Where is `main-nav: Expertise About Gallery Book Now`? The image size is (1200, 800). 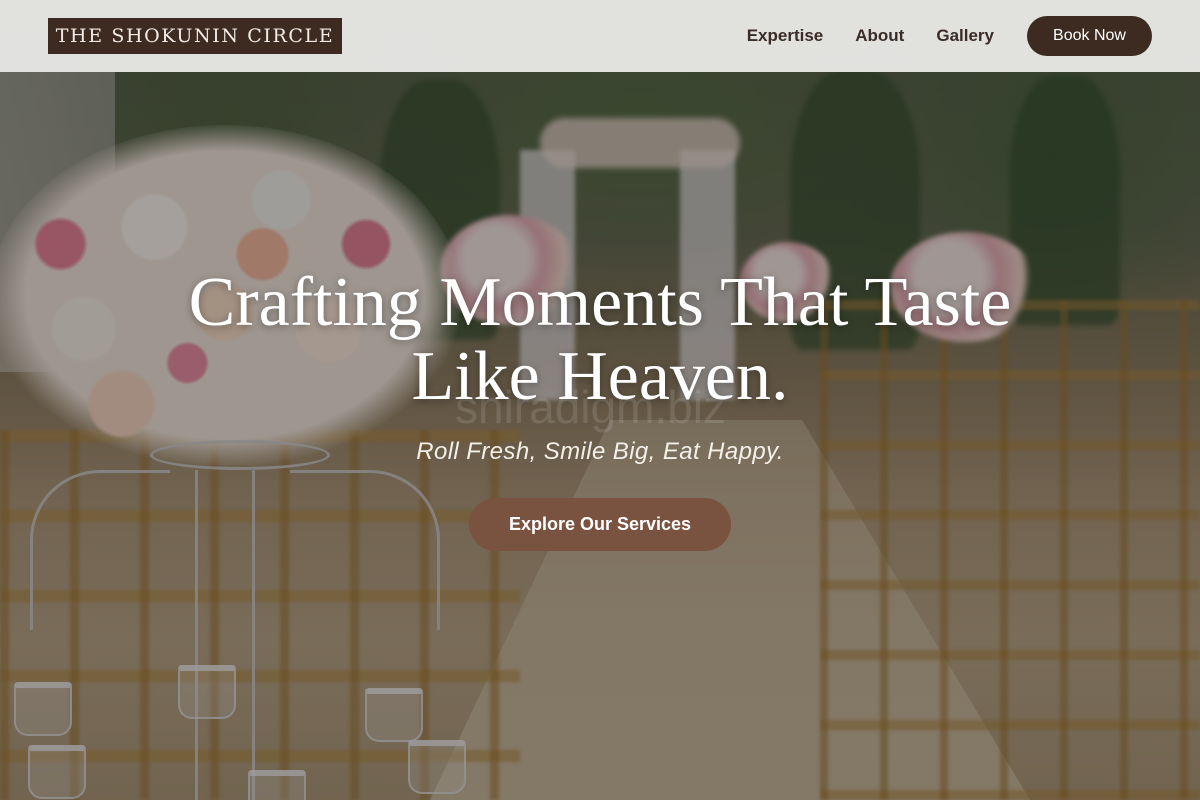
main-nav: Expertise About Gallery Book Now is located at coordinates (949, 36).